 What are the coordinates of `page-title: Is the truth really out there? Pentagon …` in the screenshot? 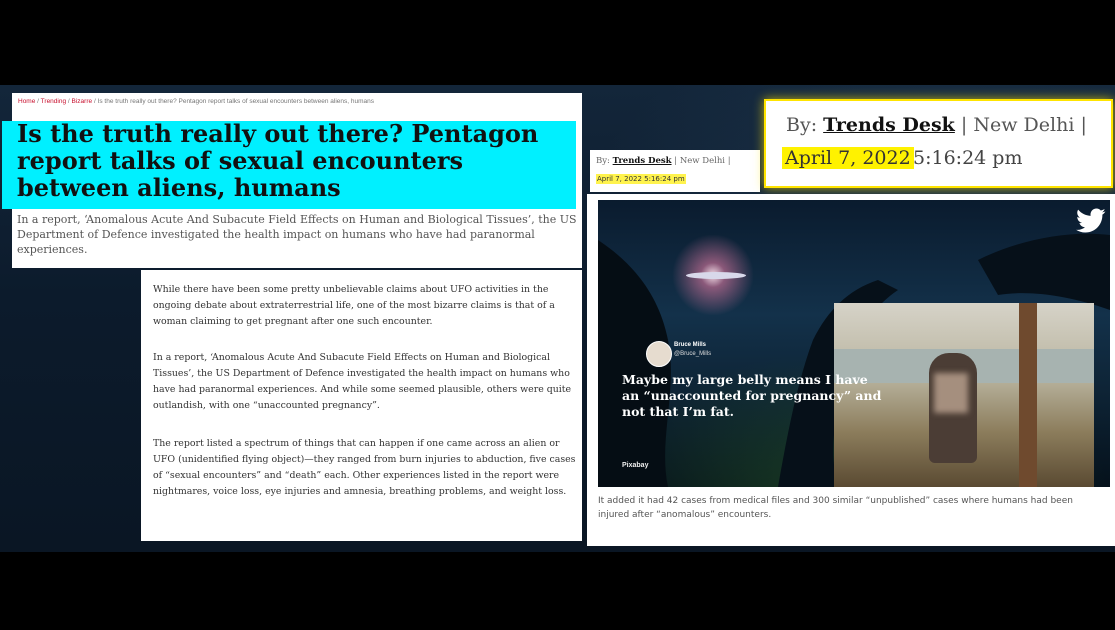 It's located at (278, 160).